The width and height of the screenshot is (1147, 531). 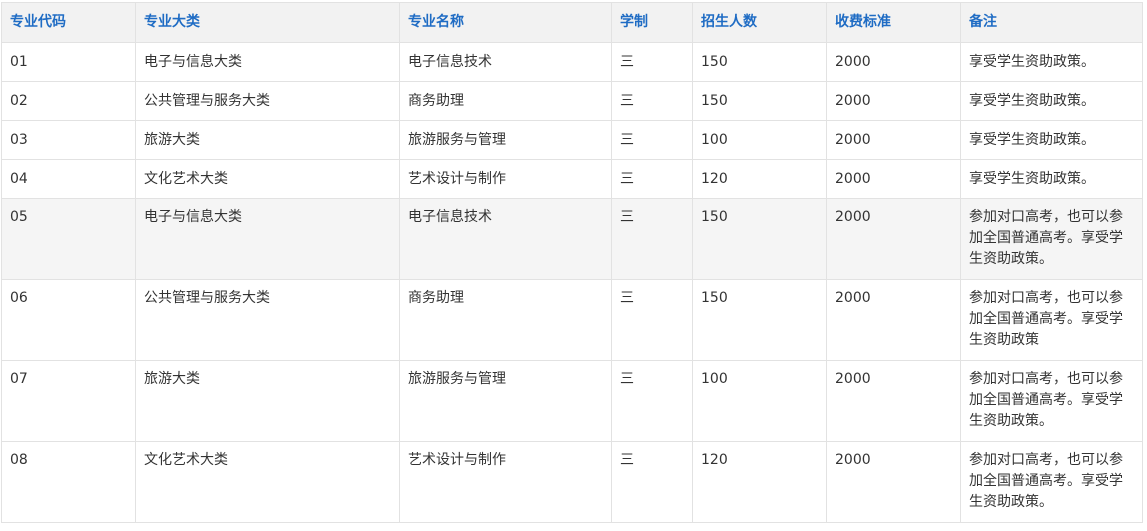 I want to click on header-duration: 学制, so click(x=652, y=22).